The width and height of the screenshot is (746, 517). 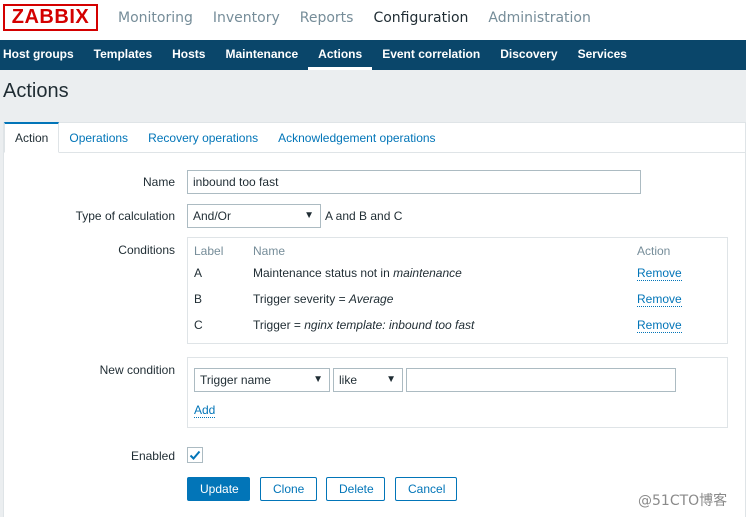 I want to click on enabled-checkbox, so click(x=195, y=455).